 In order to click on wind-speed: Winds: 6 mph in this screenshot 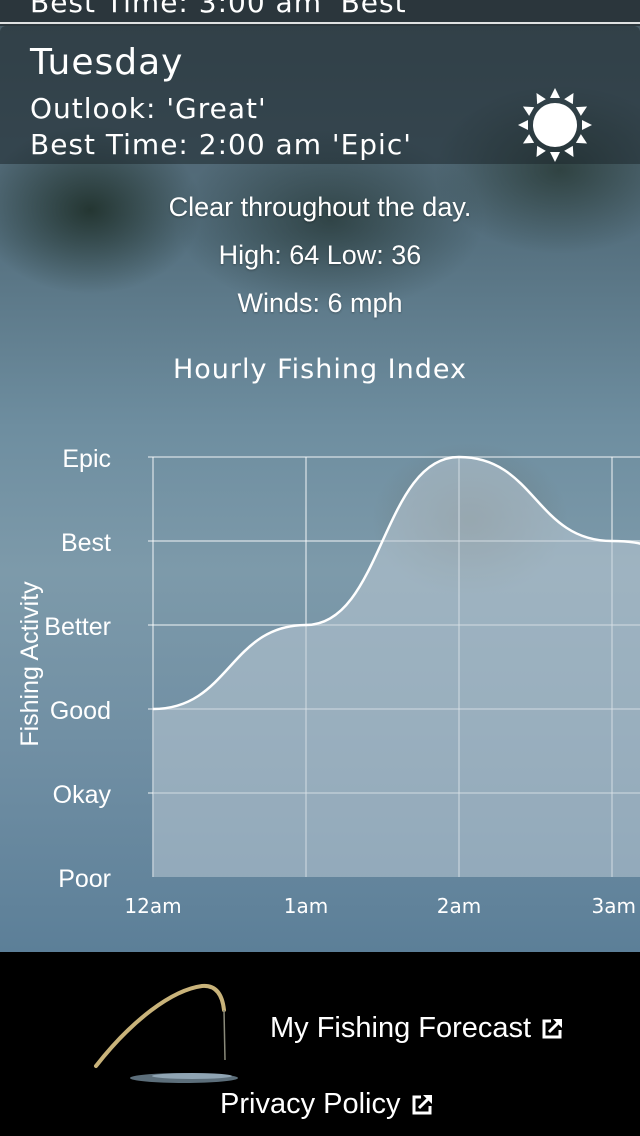, I will do `click(320, 303)`.